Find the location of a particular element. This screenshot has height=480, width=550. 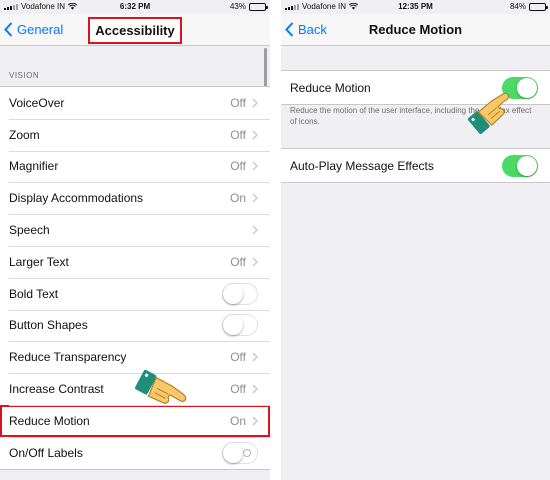

bold-text-toggle is located at coordinates (240, 293).